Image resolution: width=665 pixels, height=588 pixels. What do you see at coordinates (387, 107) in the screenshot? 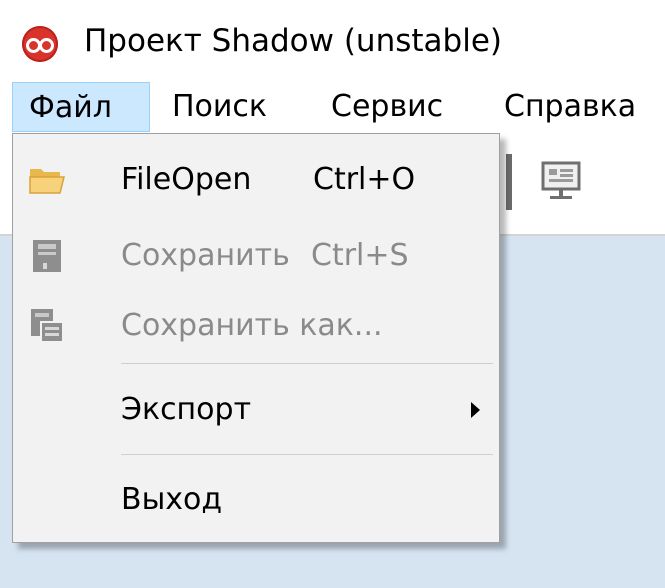
I see `menu-service: Сервис` at bounding box center [387, 107].